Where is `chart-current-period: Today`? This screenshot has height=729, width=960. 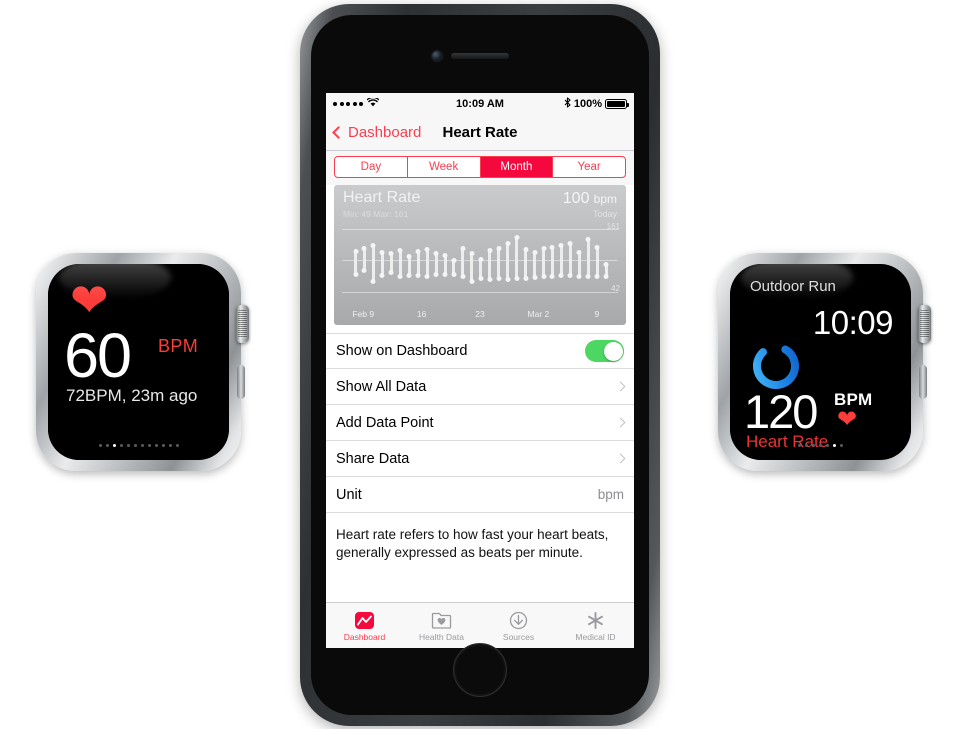
chart-current-period: Today is located at coordinates (604, 214).